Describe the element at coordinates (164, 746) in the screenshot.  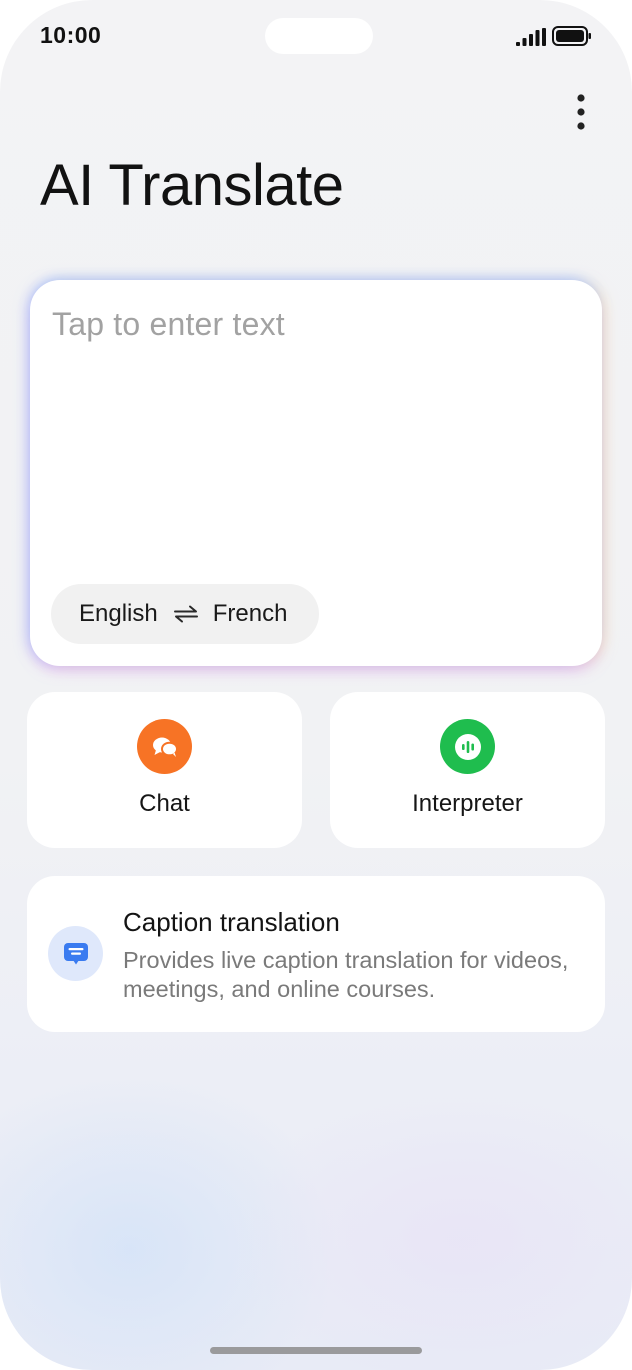
I see `chat-bubbles-icon` at that location.